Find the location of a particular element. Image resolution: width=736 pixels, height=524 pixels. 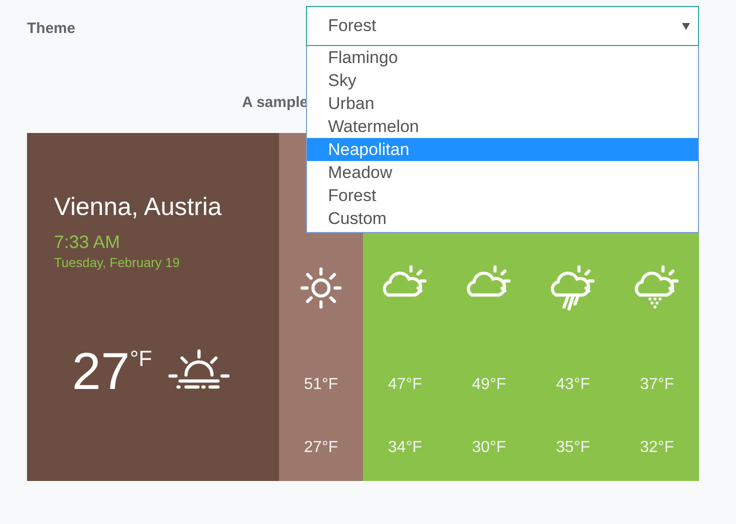

sun-icon is located at coordinates (321, 288).